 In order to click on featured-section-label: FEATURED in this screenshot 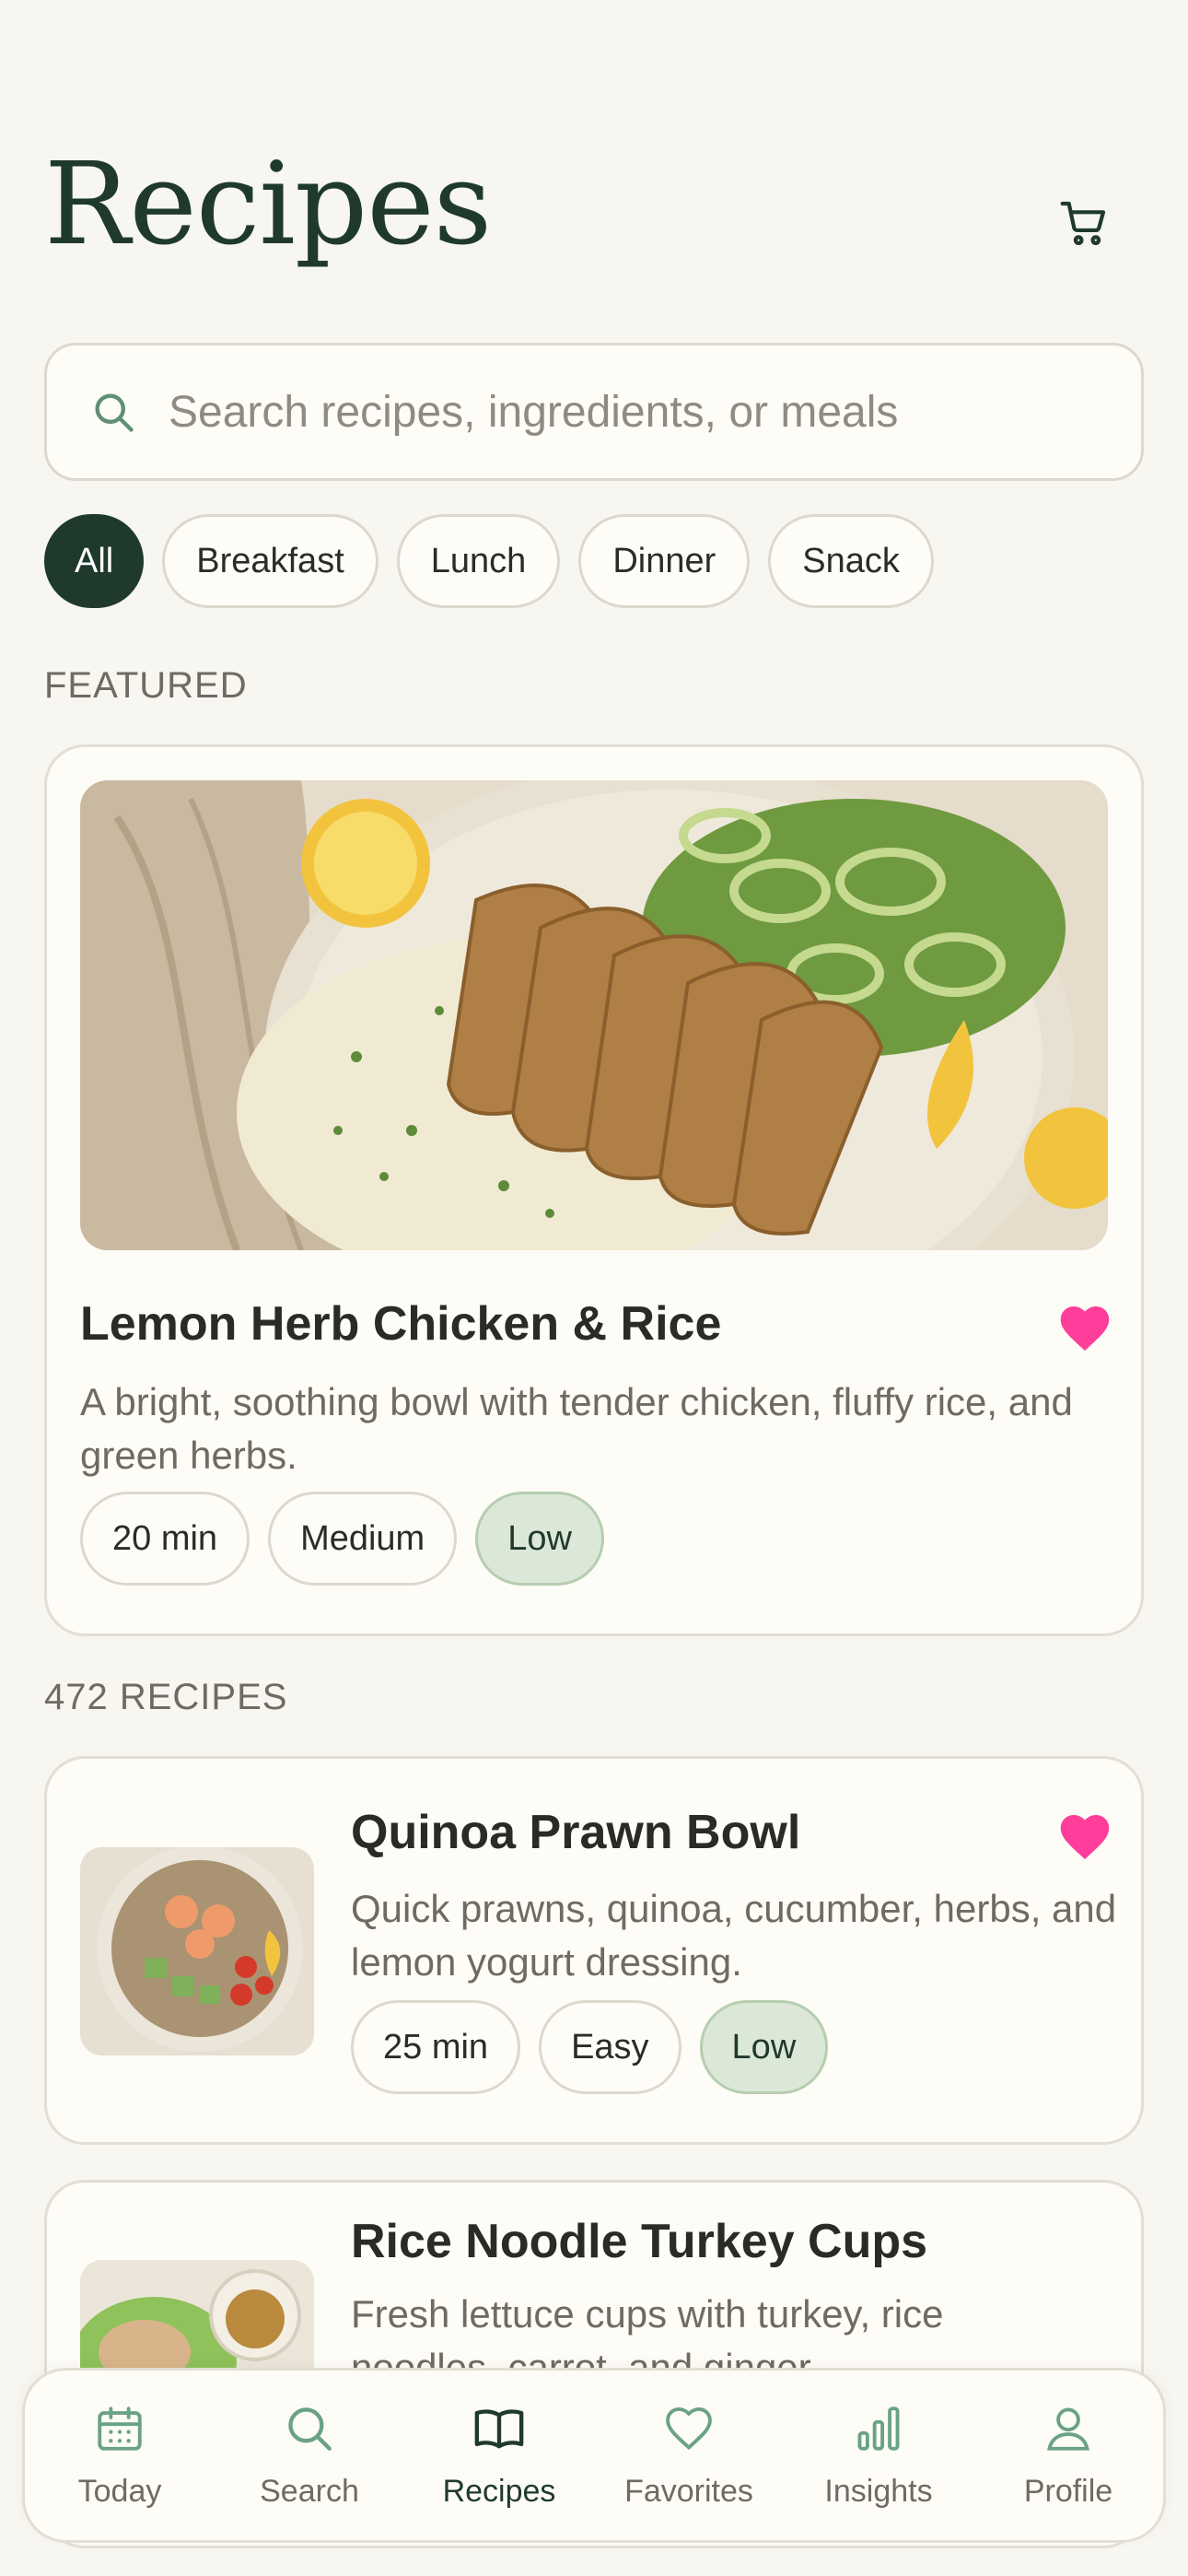, I will do `click(146, 685)`.